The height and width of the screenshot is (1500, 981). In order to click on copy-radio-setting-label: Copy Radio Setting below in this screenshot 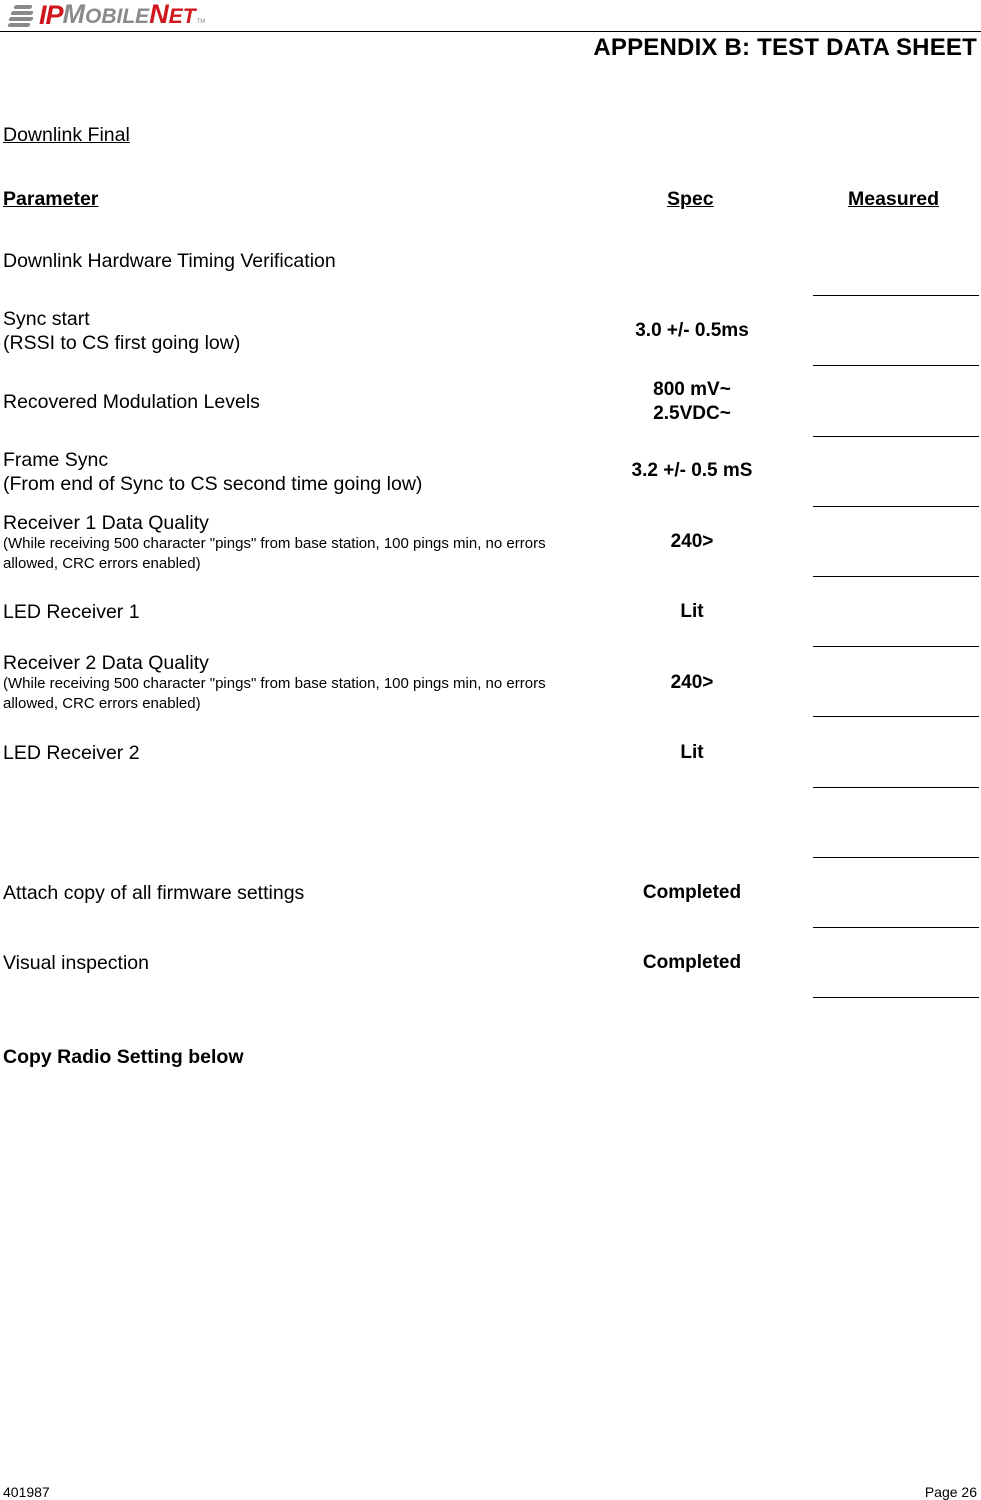, I will do `click(123, 1057)`.